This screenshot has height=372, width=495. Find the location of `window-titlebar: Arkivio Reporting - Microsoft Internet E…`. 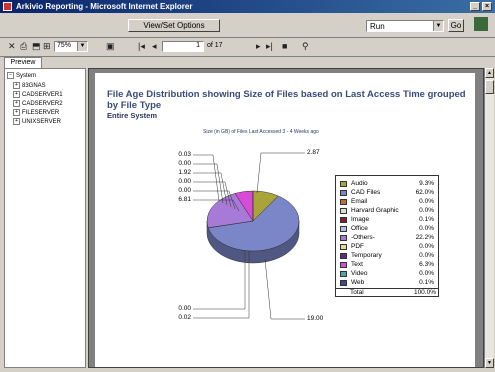

window-titlebar: Arkivio Reporting - Microsoft Internet E… is located at coordinates (247, 6).